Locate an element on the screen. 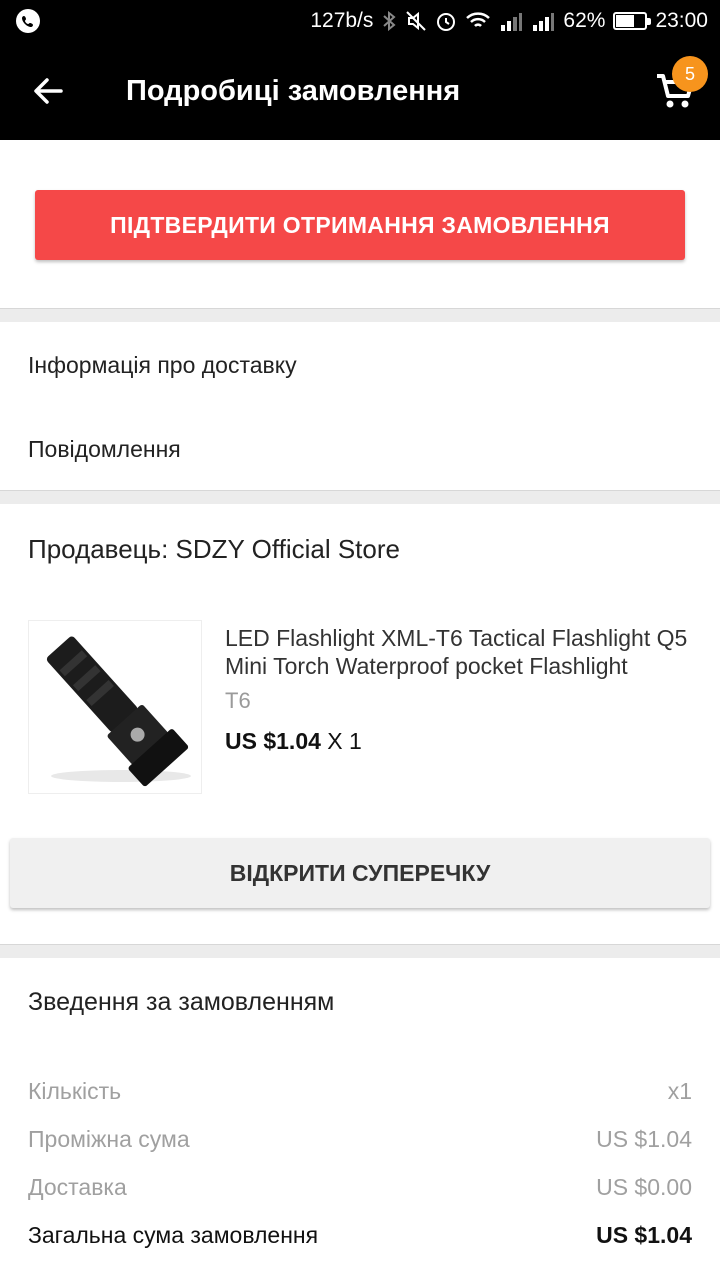  flashlight-image is located at coordinates (118, 711).